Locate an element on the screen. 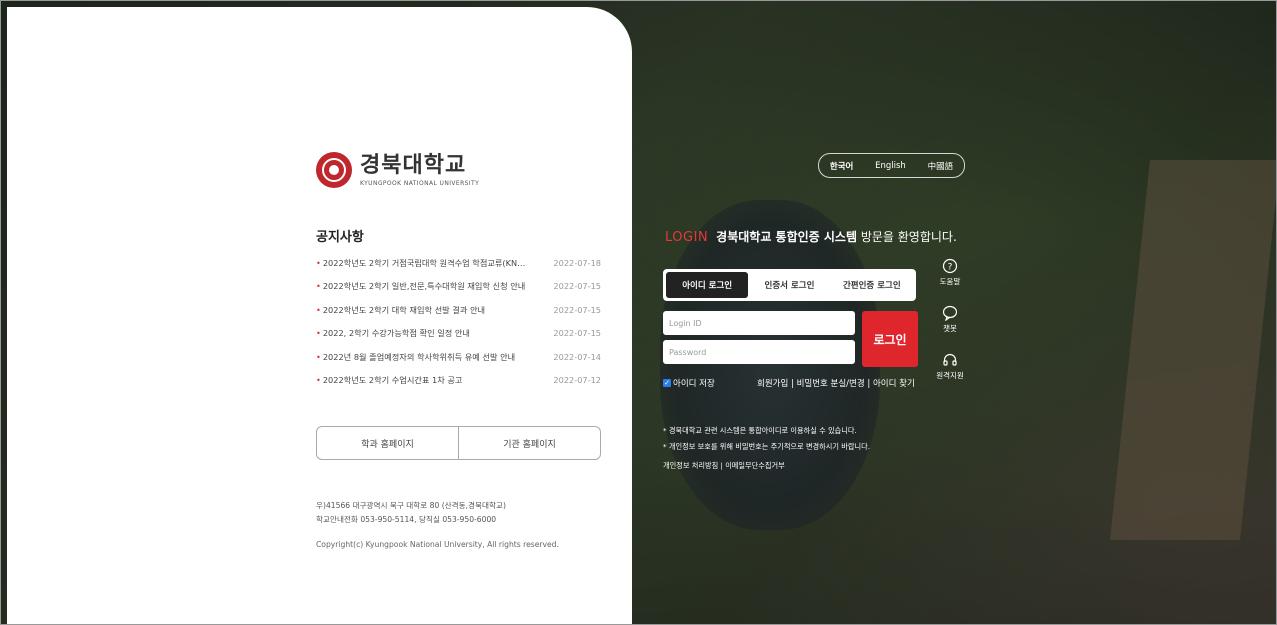  tab-simple-login: 간편인증 로그인 is located at coordinates (872, 285).